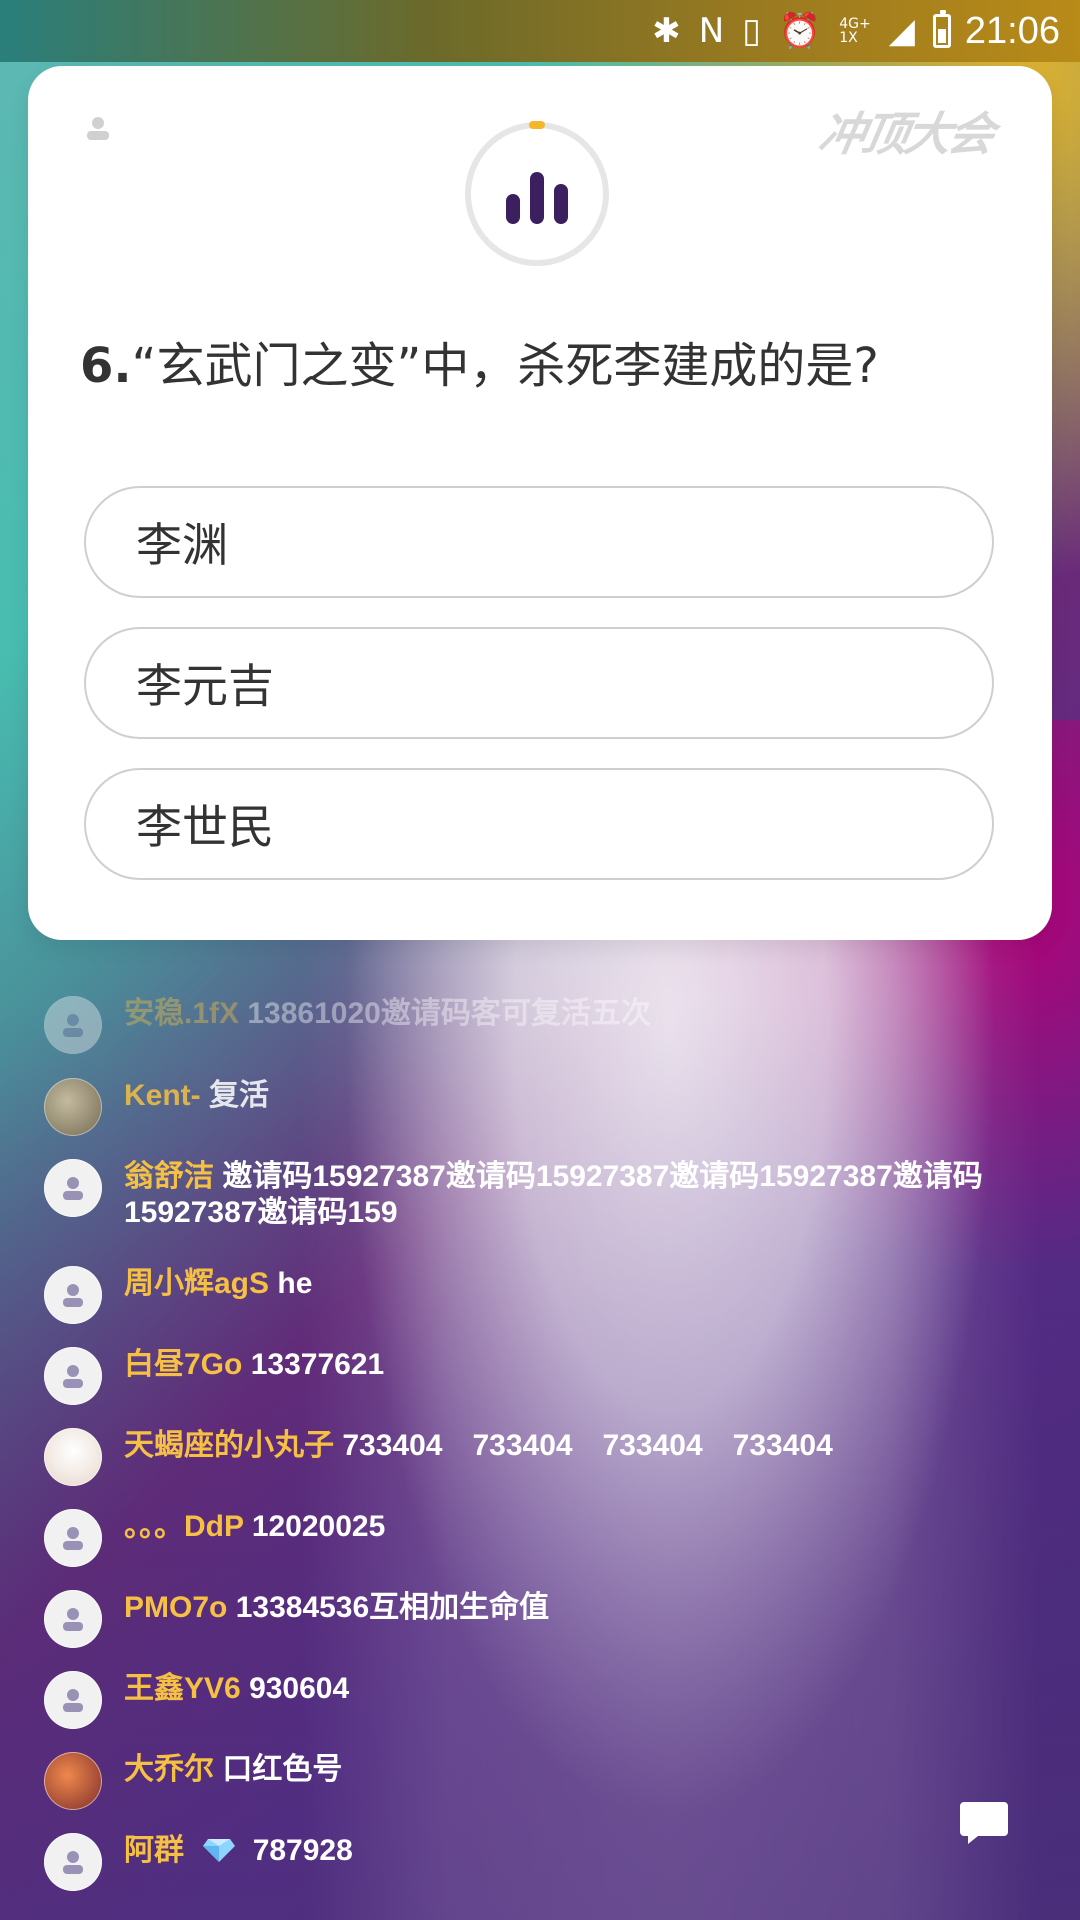 This screenshot has height=1920, width=1080. What do you see at coordinates (169, 1176) in the screenshot?
I see `chat-username: 翁舒洁` at bounding box center [169, 1176].